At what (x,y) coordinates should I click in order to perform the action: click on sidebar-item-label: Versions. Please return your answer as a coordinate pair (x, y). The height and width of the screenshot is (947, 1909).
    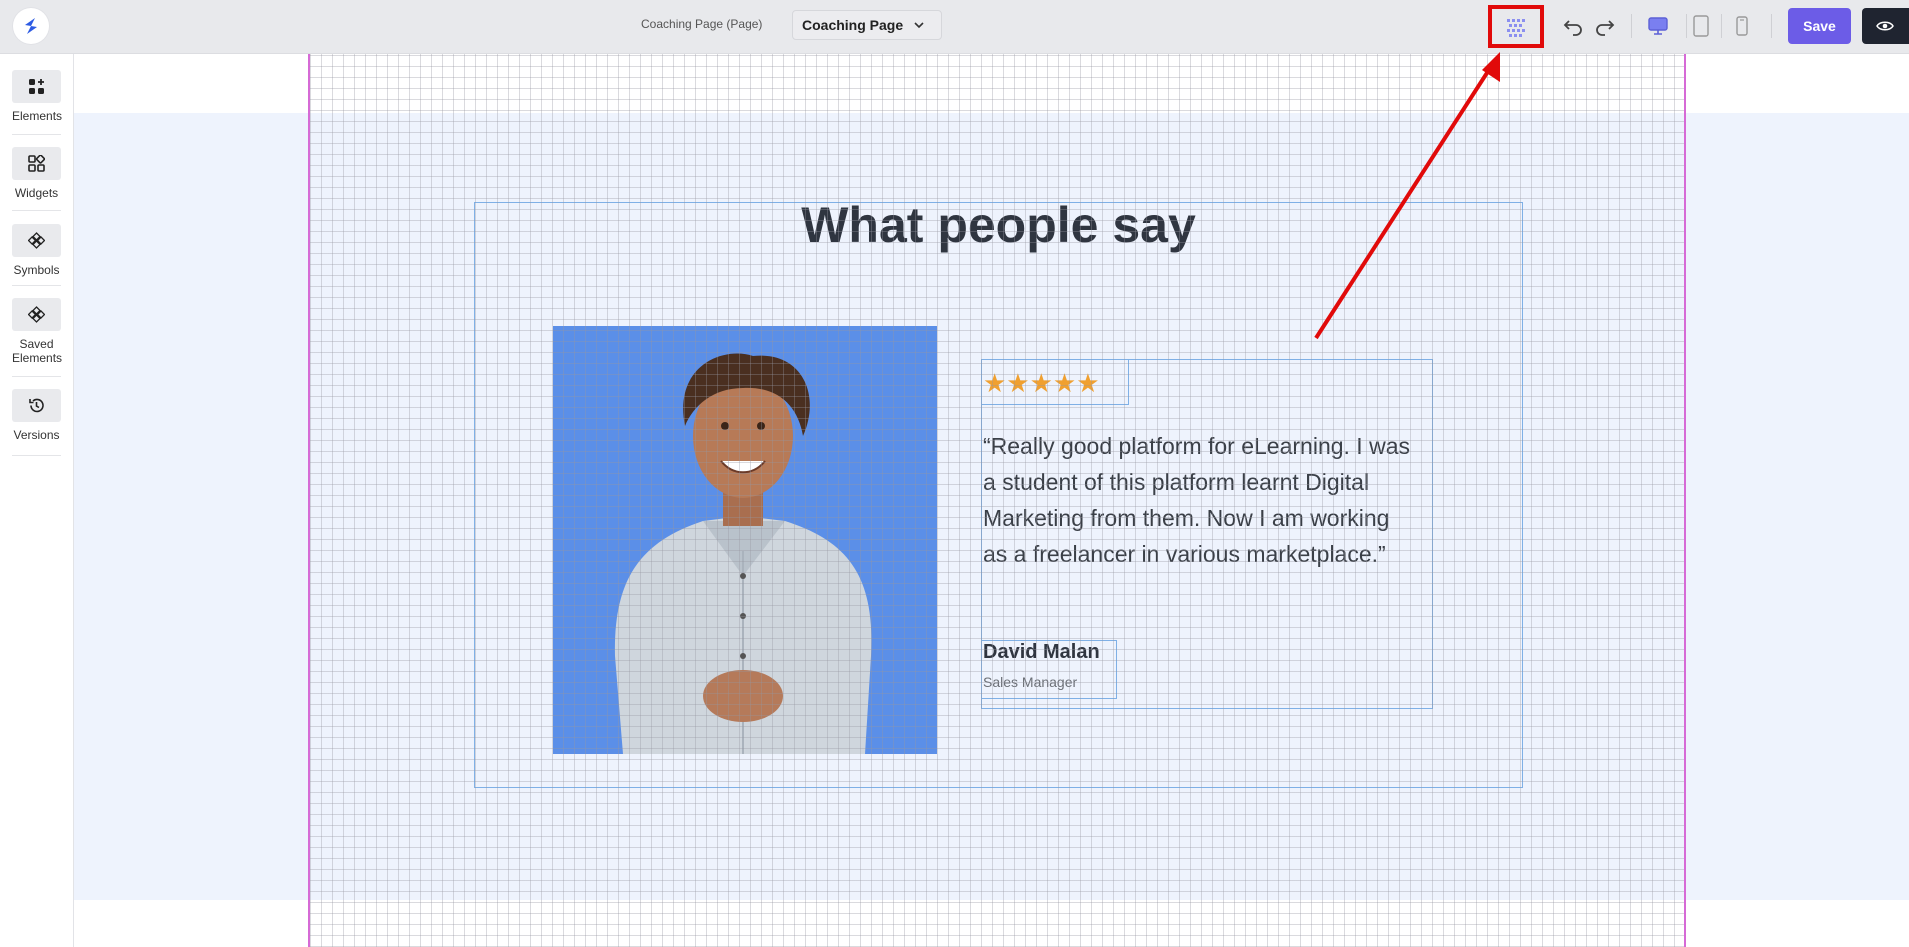
    Looking at the image, I should click on (36, 435).